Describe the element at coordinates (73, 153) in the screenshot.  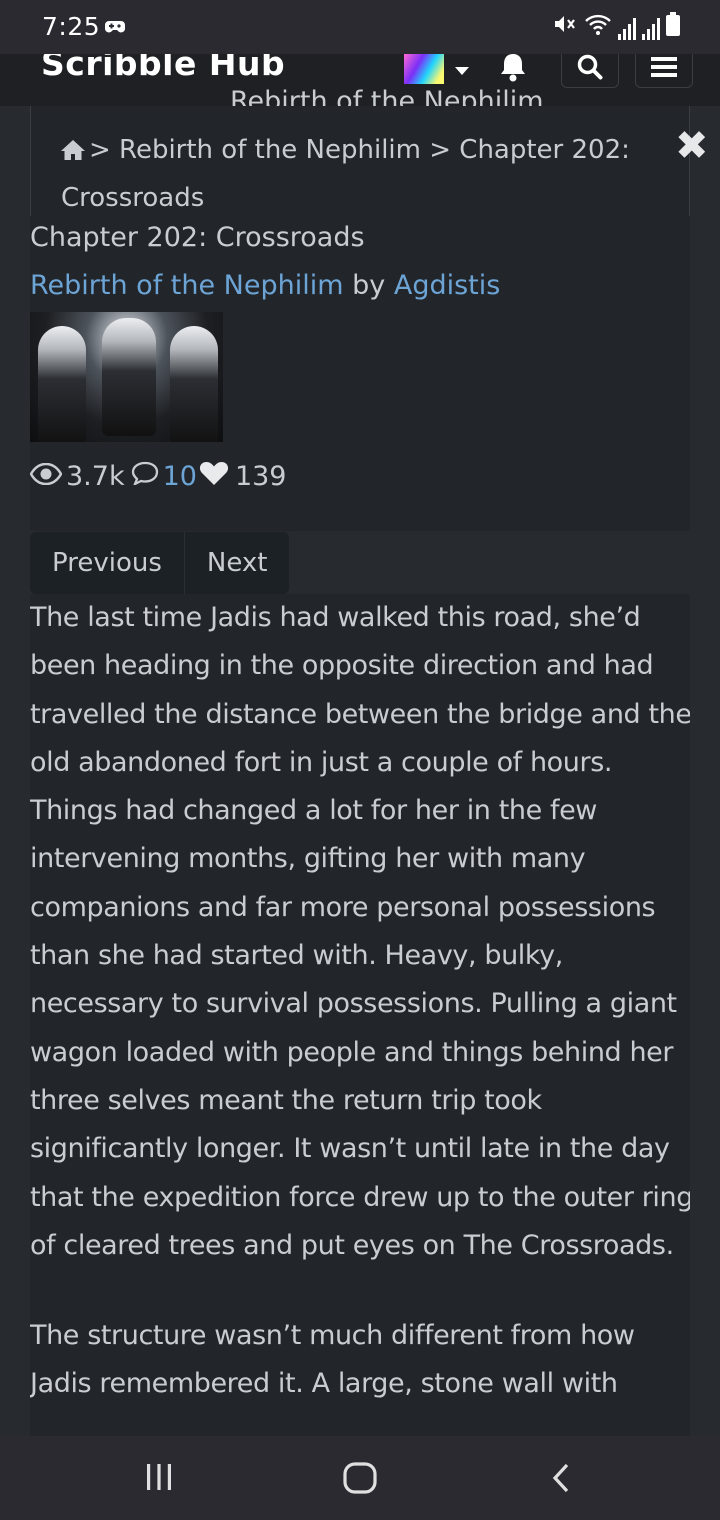
I see `home-icon` at that location.